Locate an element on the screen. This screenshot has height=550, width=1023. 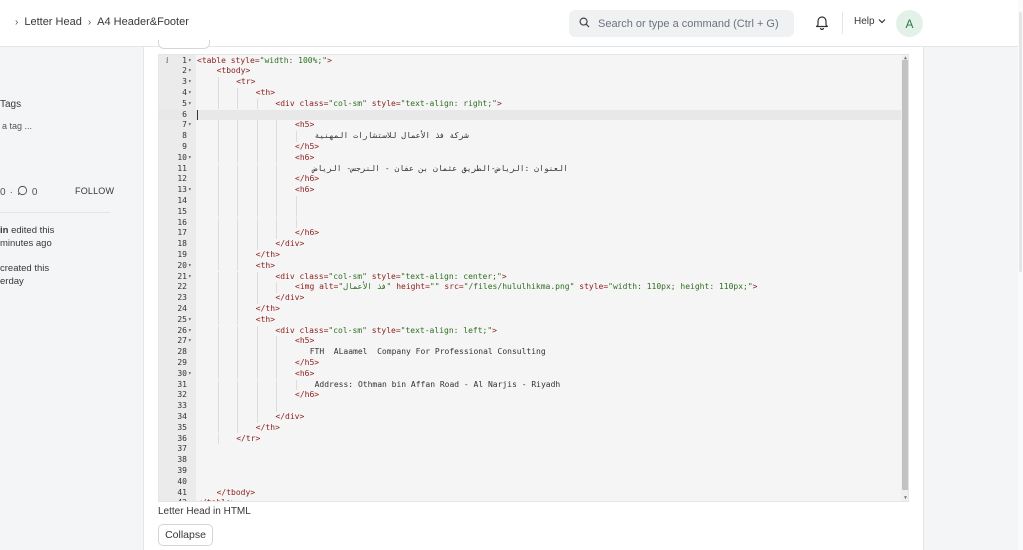
code-line: 13 ▾ <h6> is located at coordinates (530, 190).